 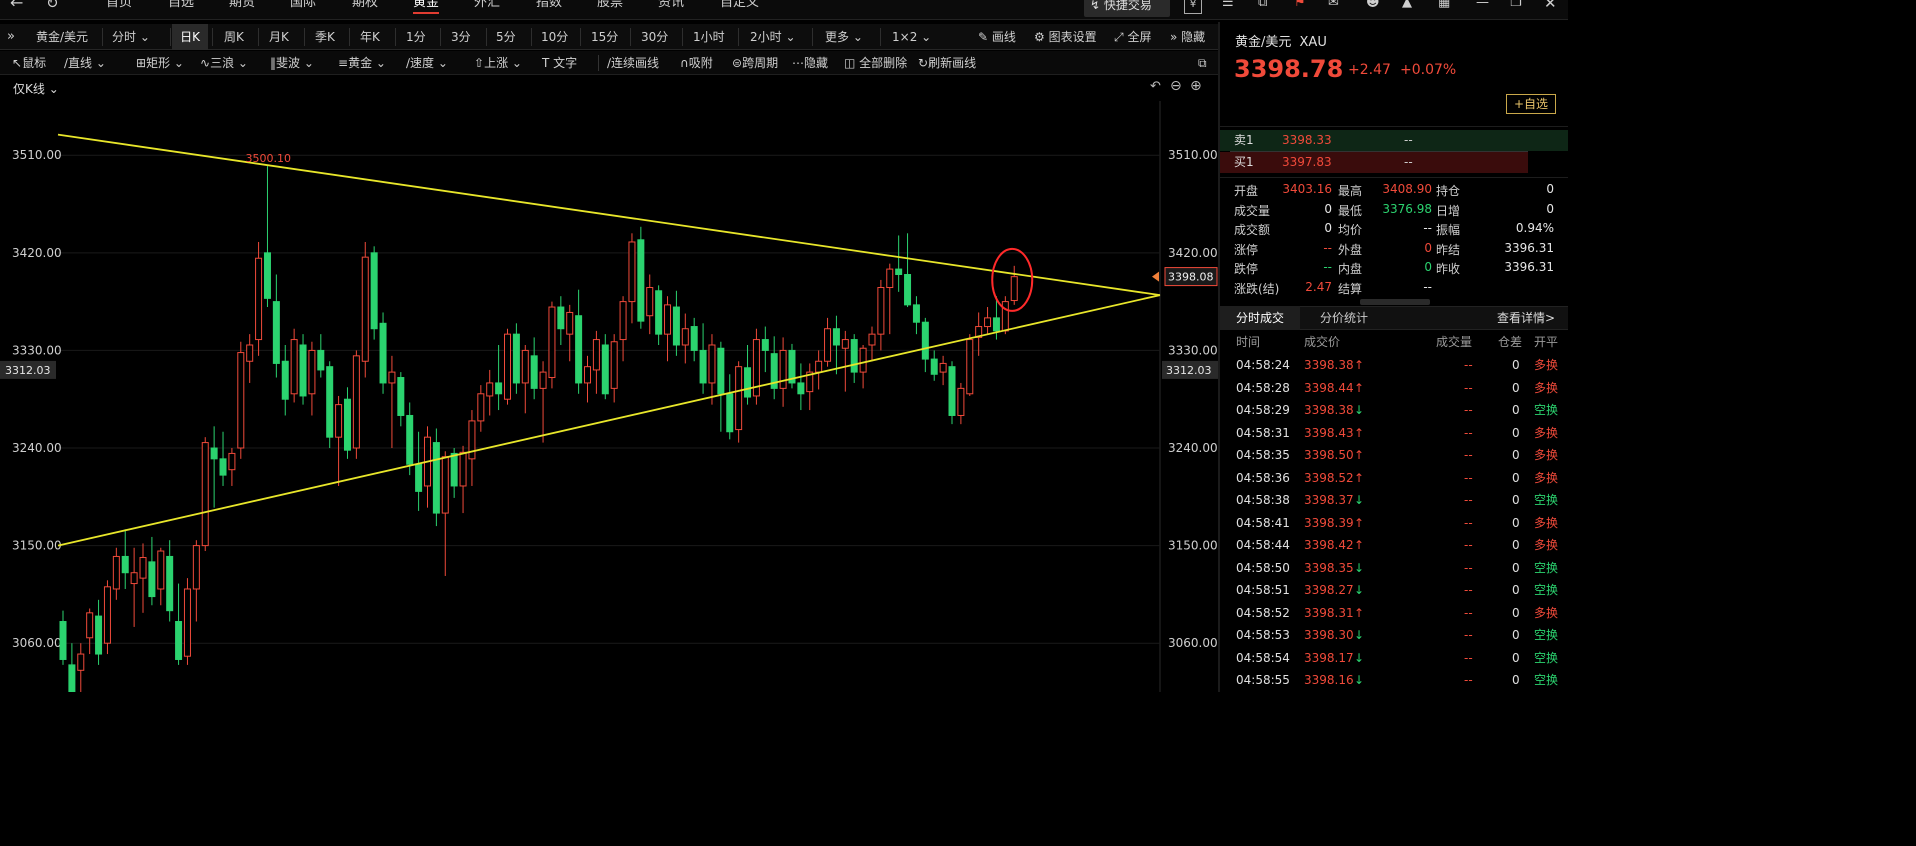 I want to click on nav-watchlist: 自选, so click(x=181, y=9).